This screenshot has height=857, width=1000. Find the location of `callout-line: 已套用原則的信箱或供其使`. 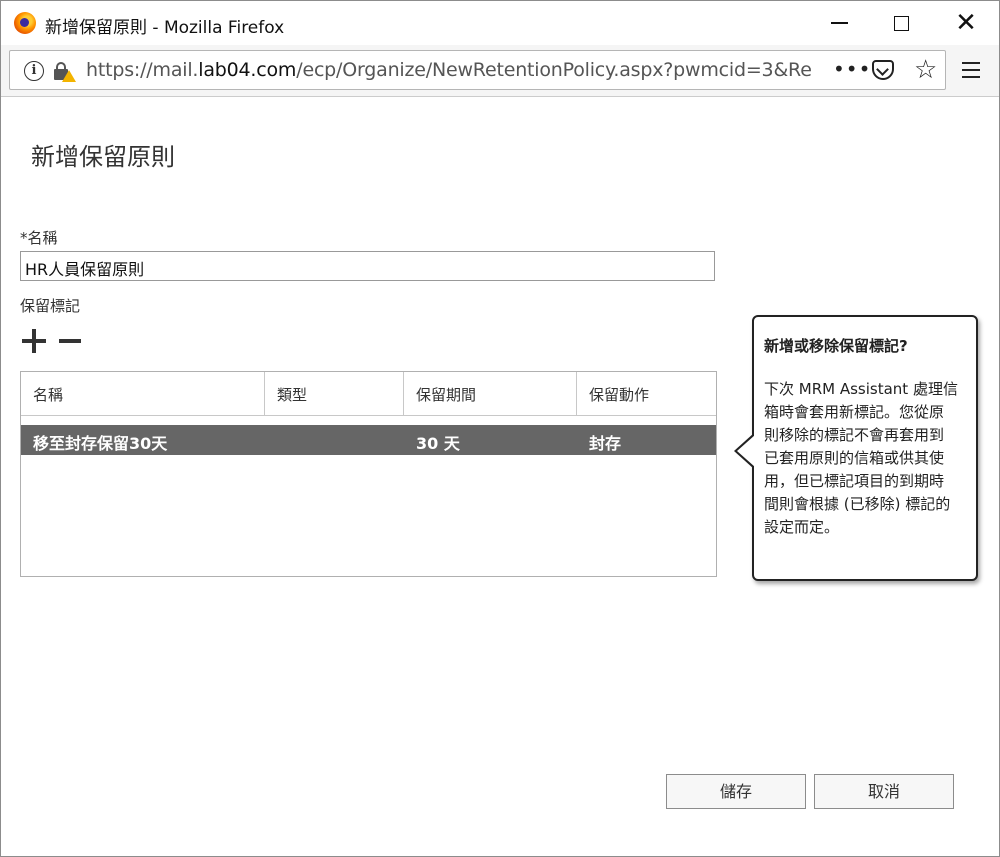

callout-line: 已套用原則的信箱或供其使 is located at coordinates (854, 458).